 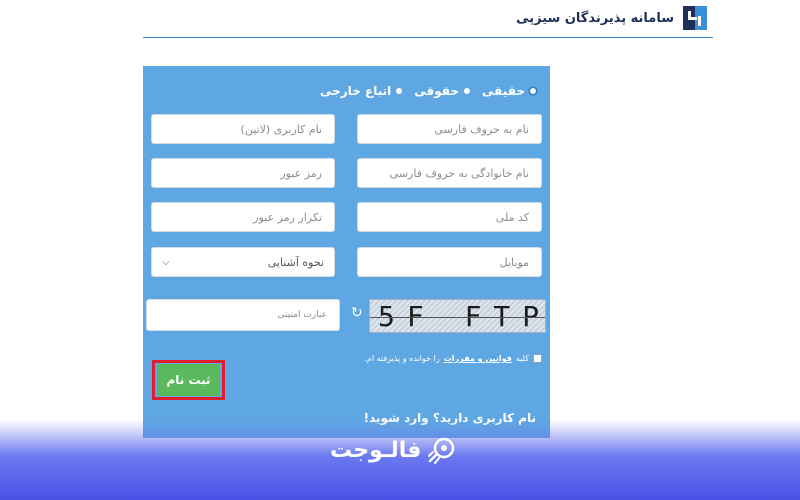 I want to click on rocket-logo-icon, so click(x=442, y=450).